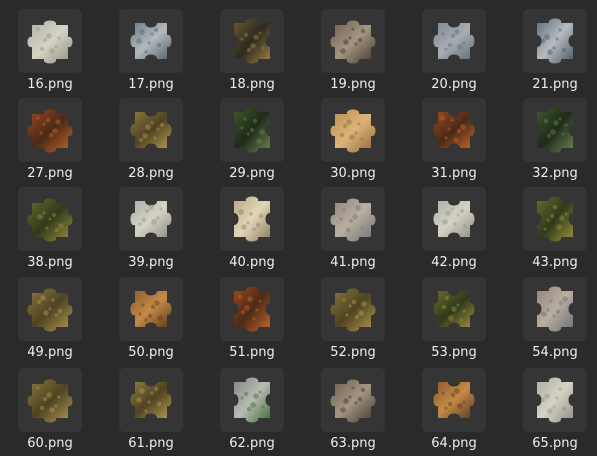 Image resolution: width=597 pixels, height=456 pixels. I want to click on file-item: 42.png, so click(451, 230).